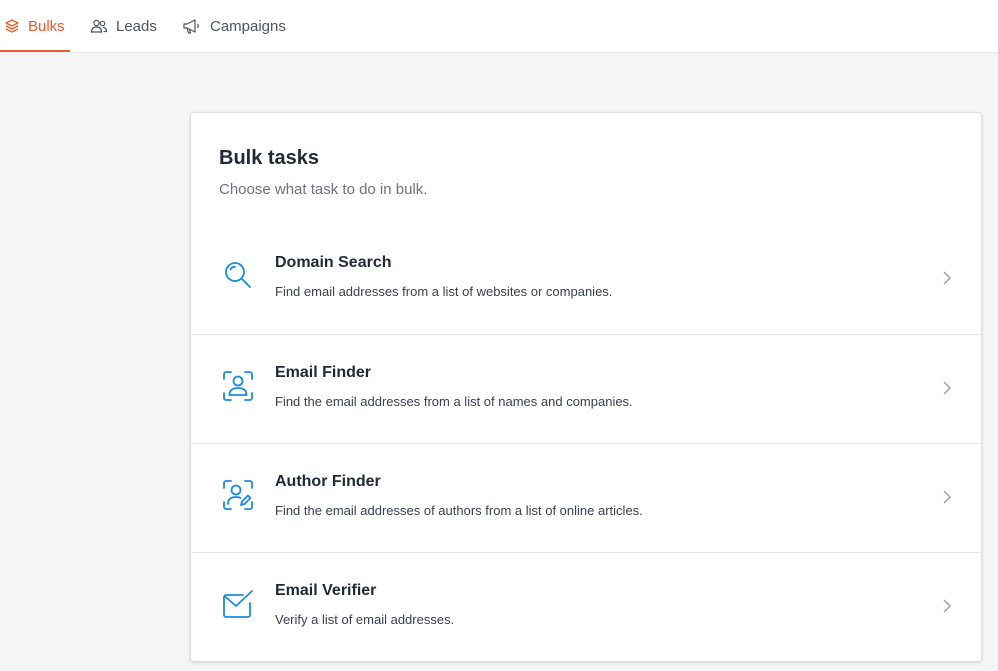 This screenshot has height=671, width=998. I want to click on megaphone-icon, so click(192, 26).